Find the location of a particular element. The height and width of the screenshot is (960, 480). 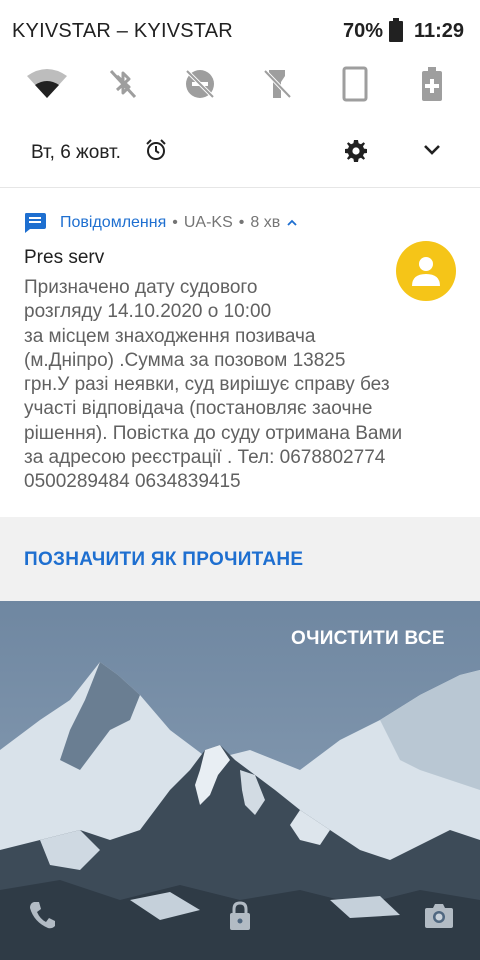

messages-app-icon is located at coordinates (35, 223).